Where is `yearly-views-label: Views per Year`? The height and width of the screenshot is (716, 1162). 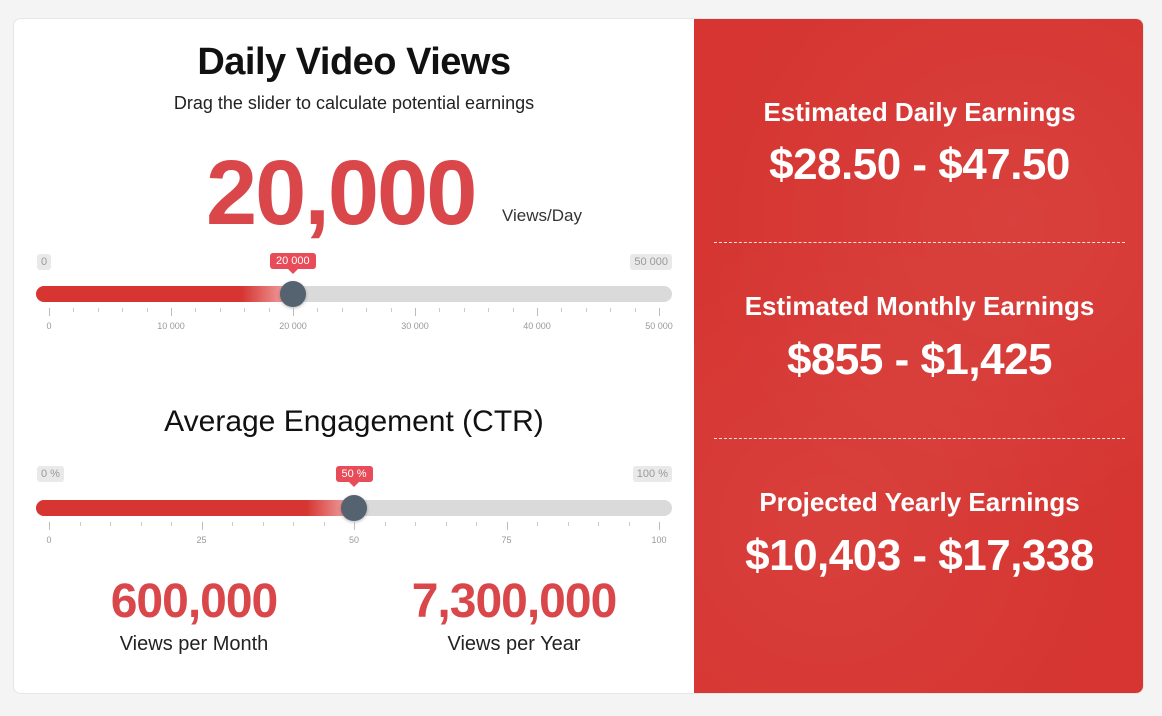 yearly-views-label: Views per Year is located at coordinates (514, 644).